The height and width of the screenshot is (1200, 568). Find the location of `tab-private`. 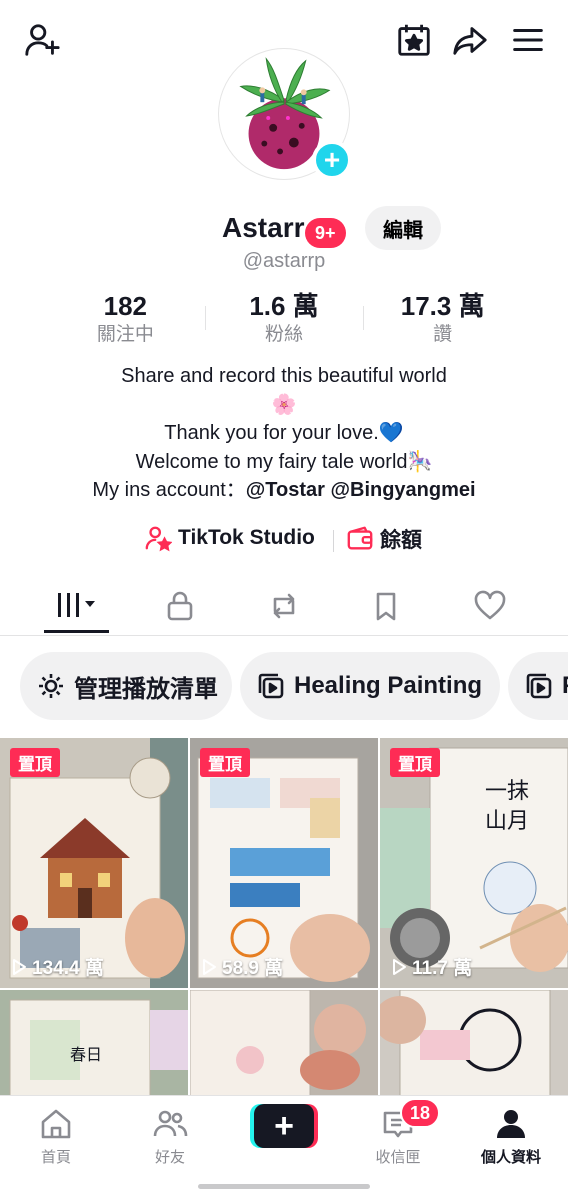

tab-private is located at coordinates (180, 606).